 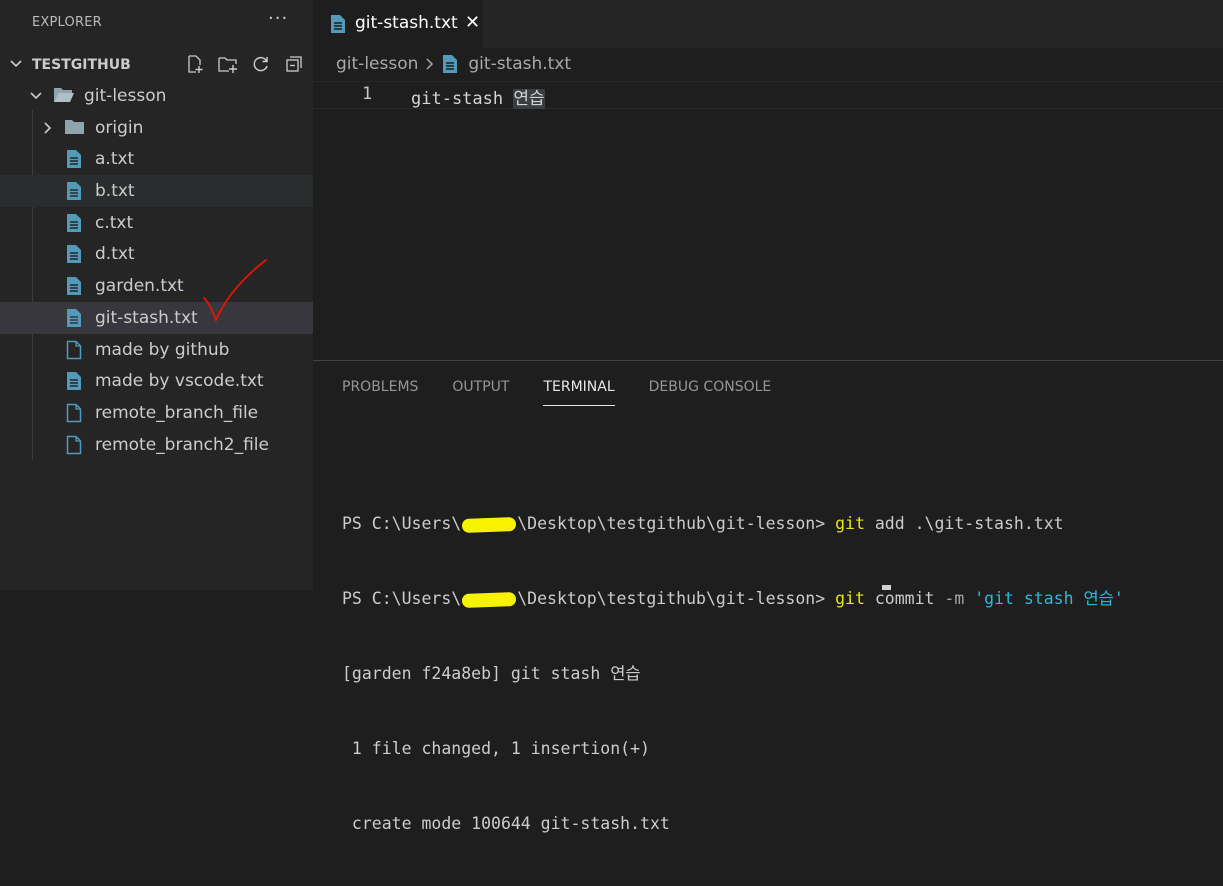 What do you see at coordinates (162, 349) in the screenshot?
I see `tree-item-label: made by github` at bounding box center [162, 349].